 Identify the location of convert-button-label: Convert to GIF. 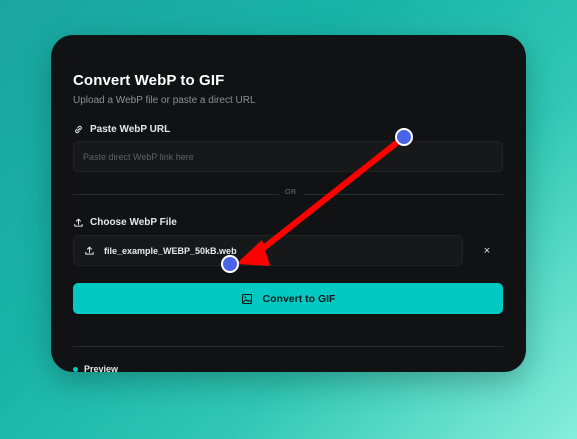
(299, 298).